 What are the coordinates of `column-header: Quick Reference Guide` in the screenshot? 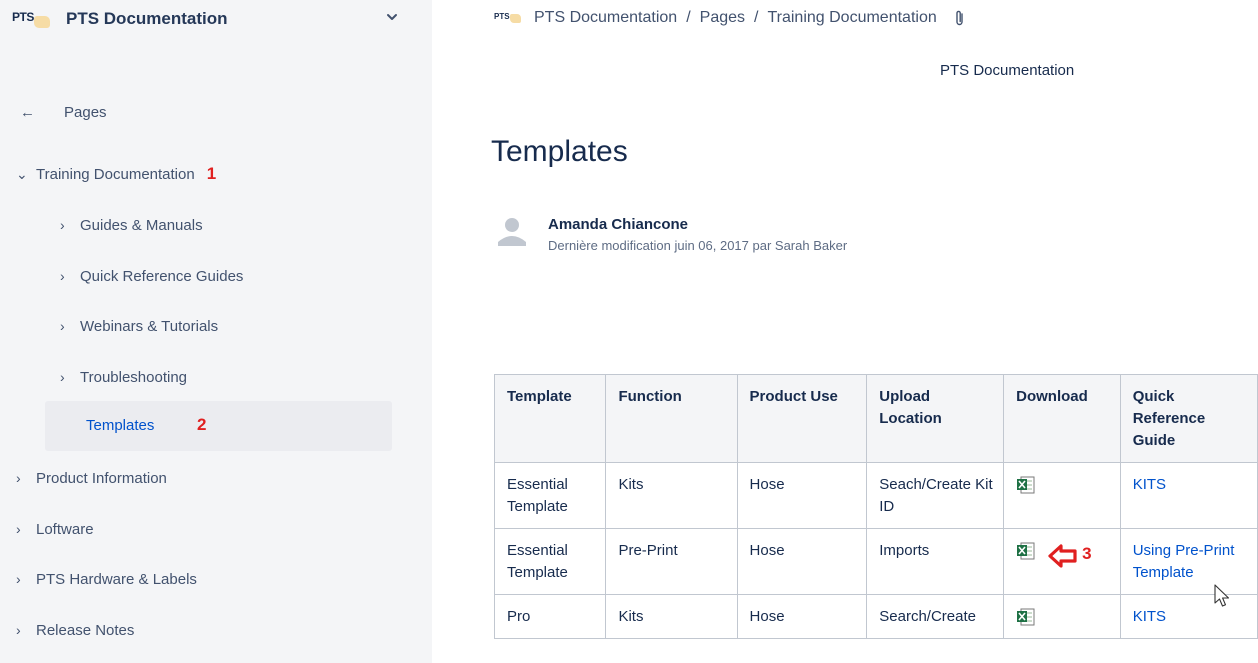 It's located at (1188, 418).